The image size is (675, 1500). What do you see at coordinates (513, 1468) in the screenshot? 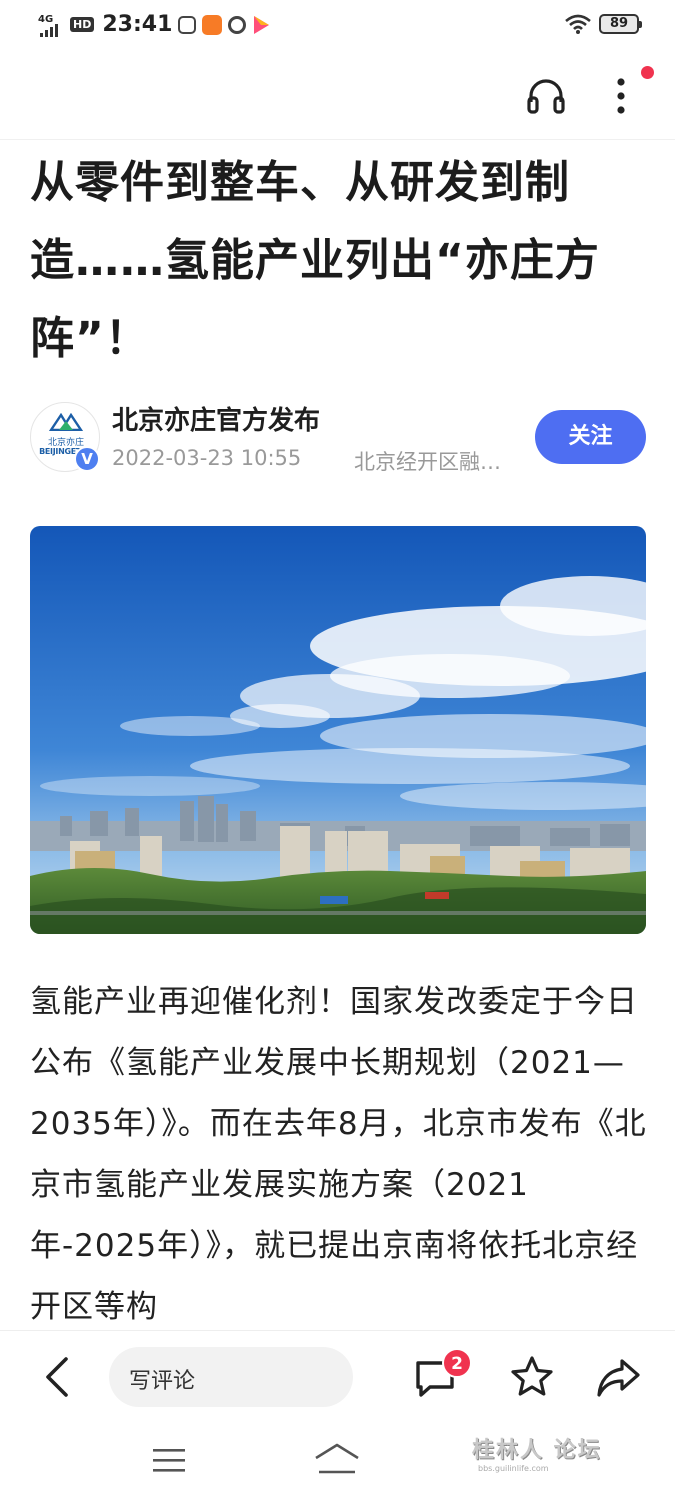
I see `watermark-url: bbs.guilinlife.com` at bounding box center [513, 1468].